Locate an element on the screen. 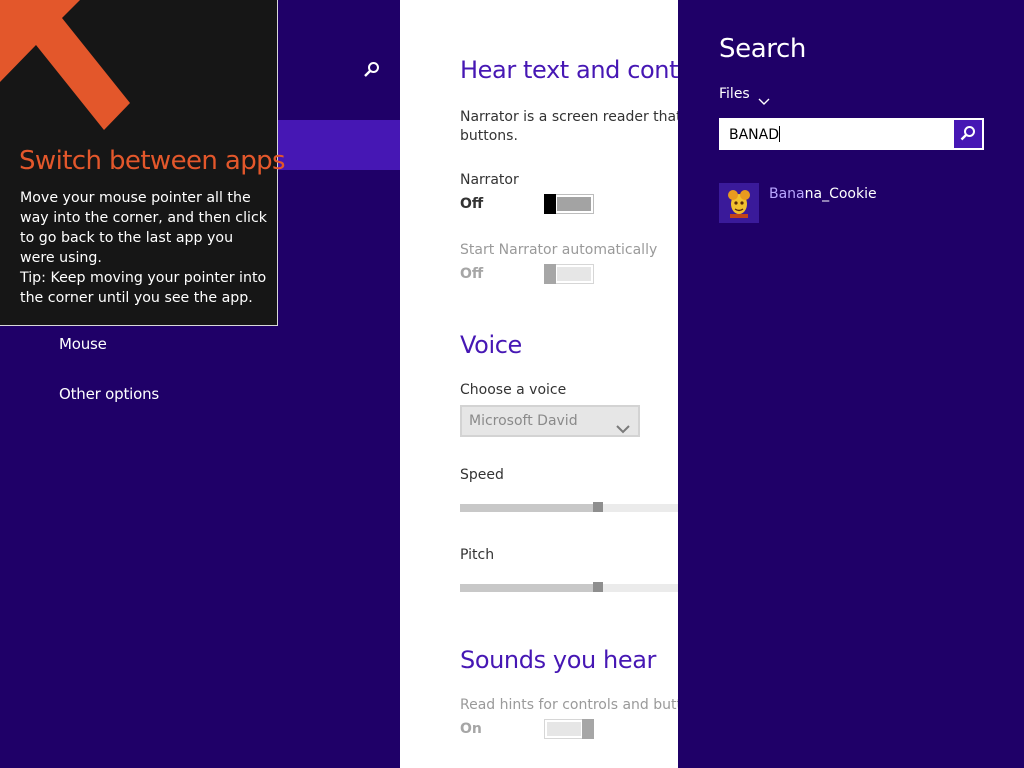 Image resolution: width=1024 pixels, height=768 pixels. pitch-label: Pitch is located at coordinates (477, 555).